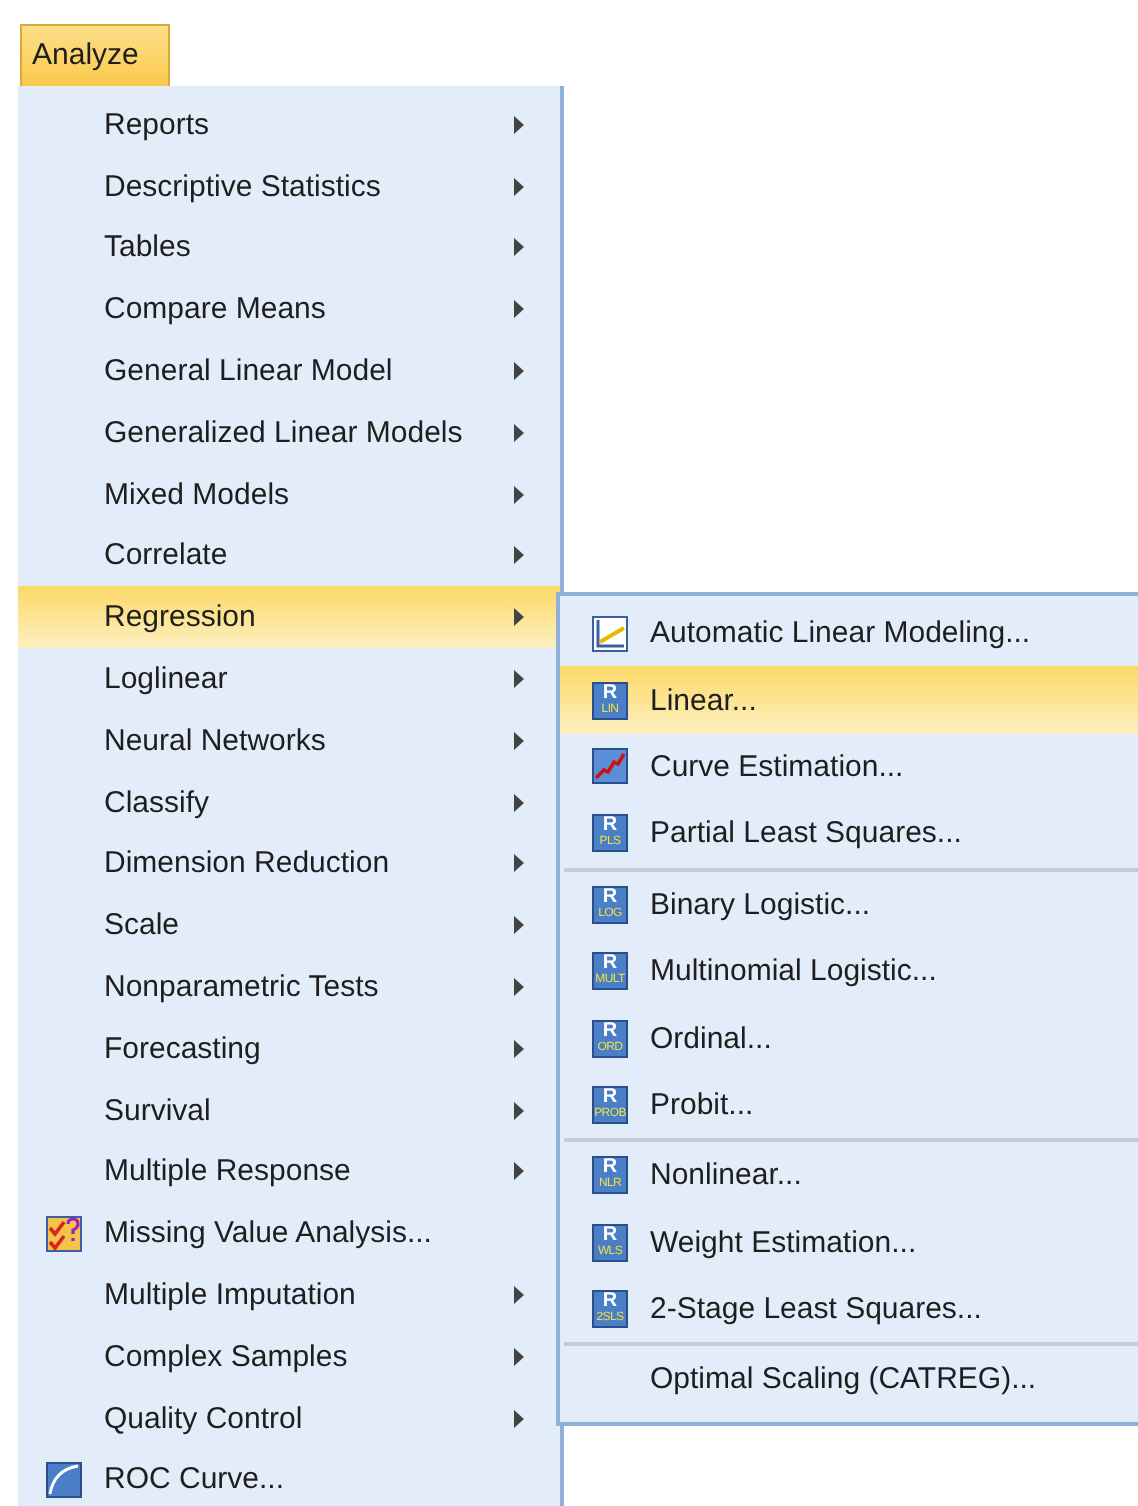 Image resolution: width=1138 pixels, height=1506 pixels. Describe the element at coordinates (289, 1172) in the screenshot. I see `menu-item: Multiple Response` at that location.